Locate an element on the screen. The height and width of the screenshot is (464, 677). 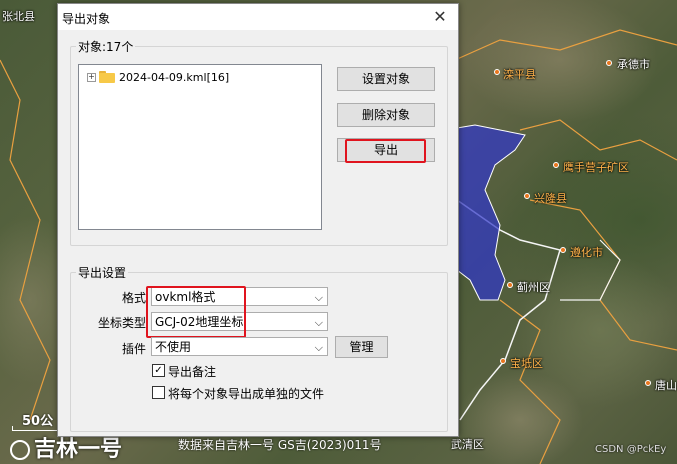
map-label: 承德市 is located at coordinates (633, 64).